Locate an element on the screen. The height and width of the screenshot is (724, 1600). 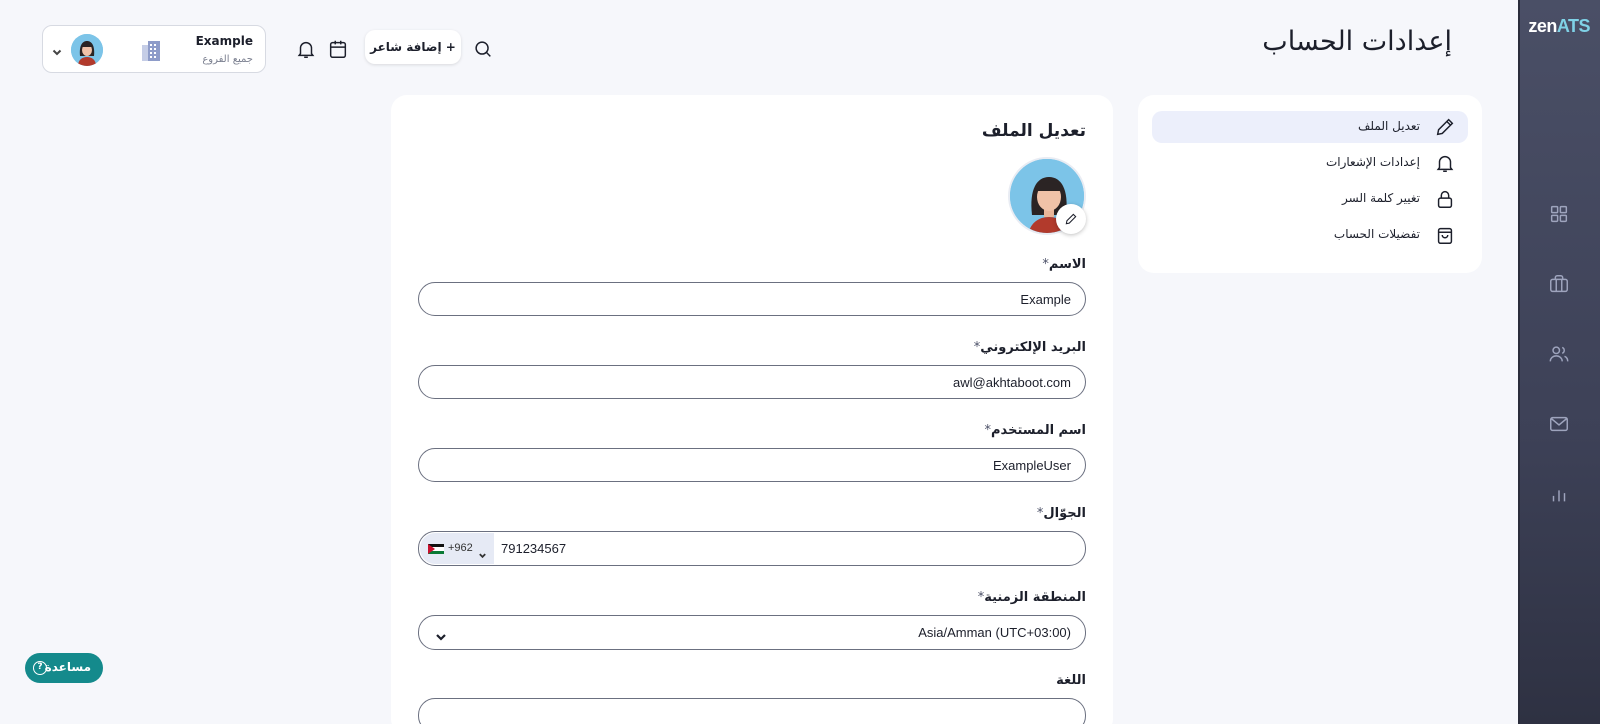
mail-icon is located at coordinates (1559, 424).